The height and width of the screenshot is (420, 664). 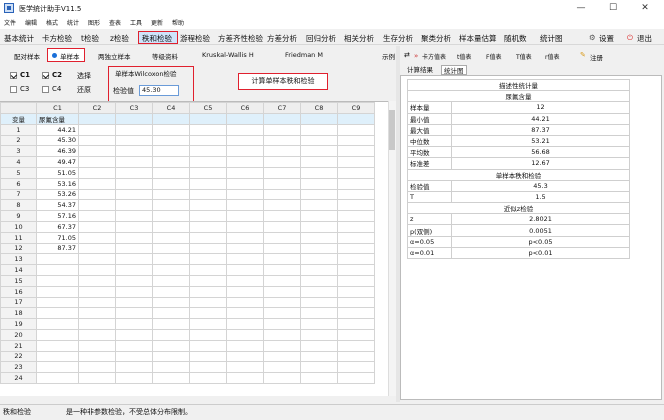 I want to click on tool-regression: 回归分析, so click(x=321, y=38).